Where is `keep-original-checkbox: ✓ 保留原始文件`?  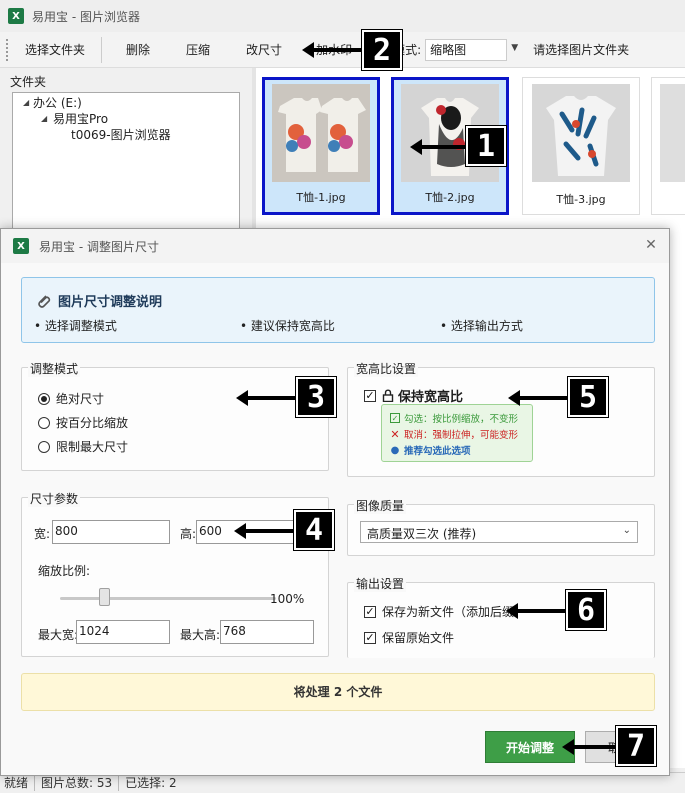 keep-original-checkbox: ✓ 保留原始文件 is located at coordinates (409, 637).